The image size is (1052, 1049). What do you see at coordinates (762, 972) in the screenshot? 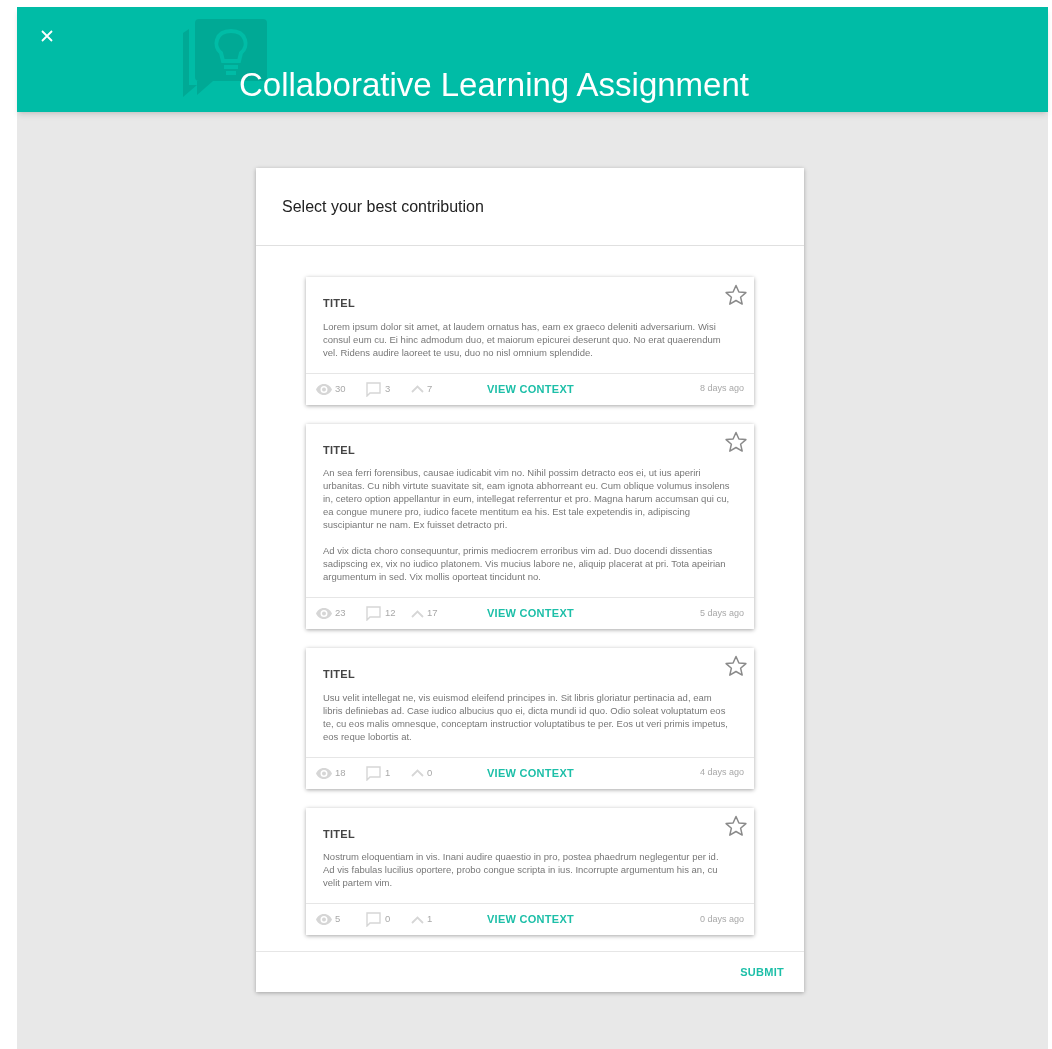
I see `submit-button: SUBMIT` at bounding box center [762, 972].